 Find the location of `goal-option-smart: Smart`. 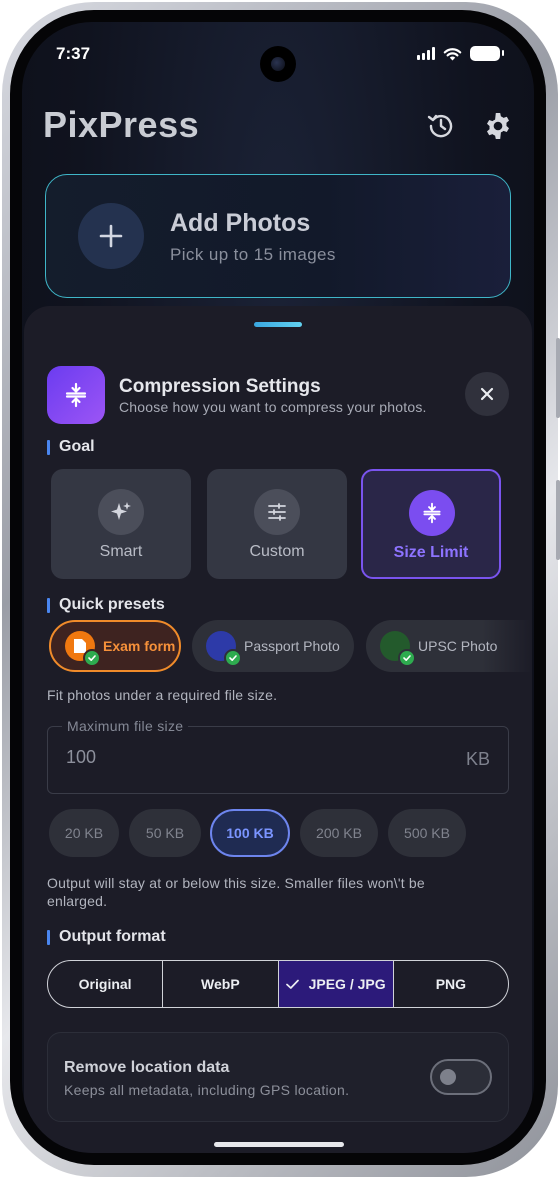

goal-option-smart: Smart is located at coordinates (121, 524).